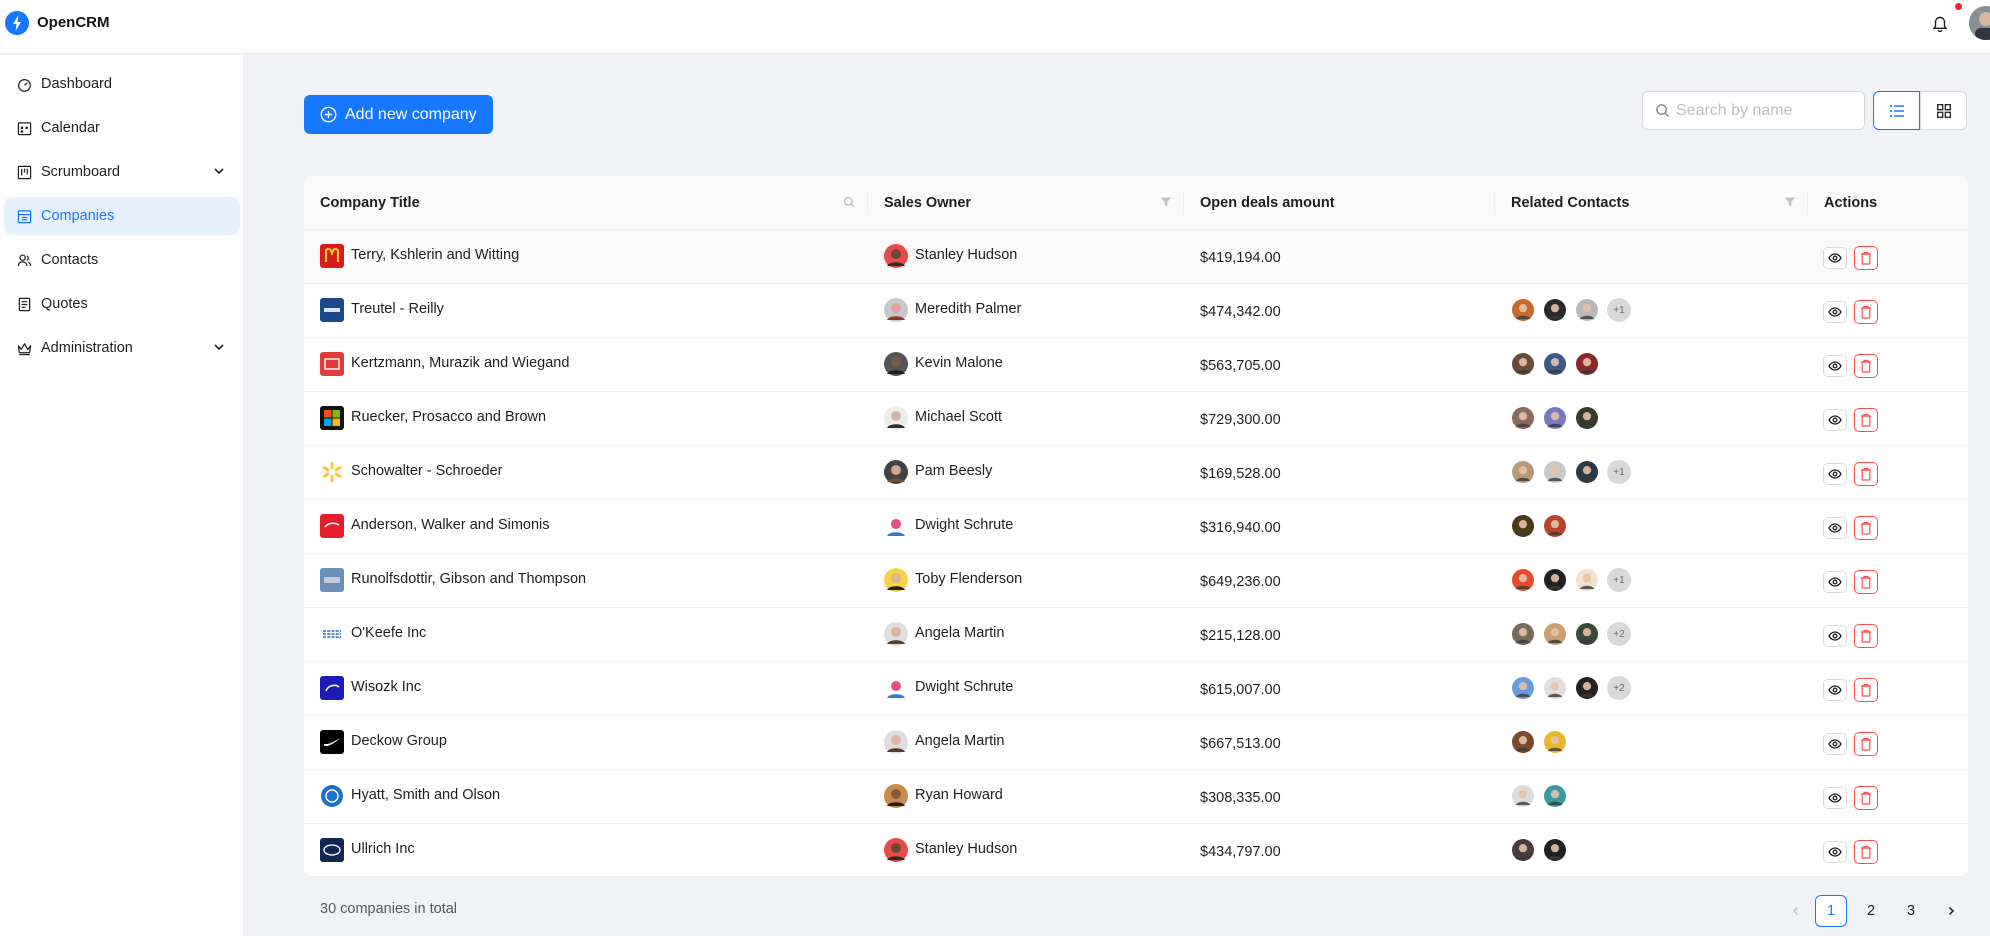 This screenshot has height=936, width=1990. Describe the element at coordinates (122, 304) in the screenshot. I see `sidebar-item-quotes: Quotes` at that location.